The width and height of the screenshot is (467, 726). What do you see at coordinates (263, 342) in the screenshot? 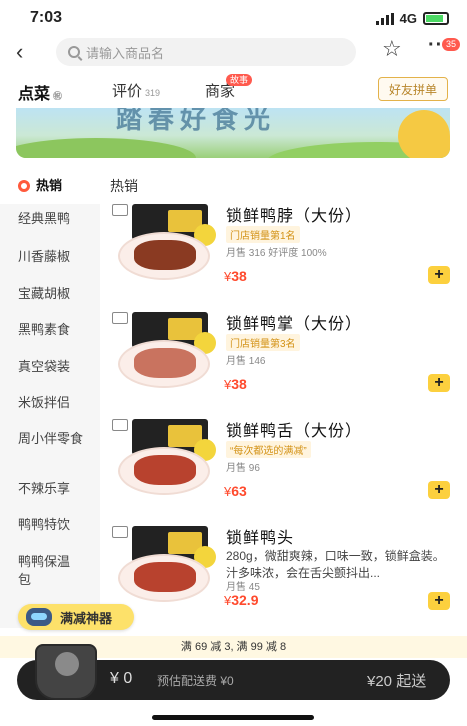
I see `product-tag: 门店销量第3名` at bounding box center [263, 342].